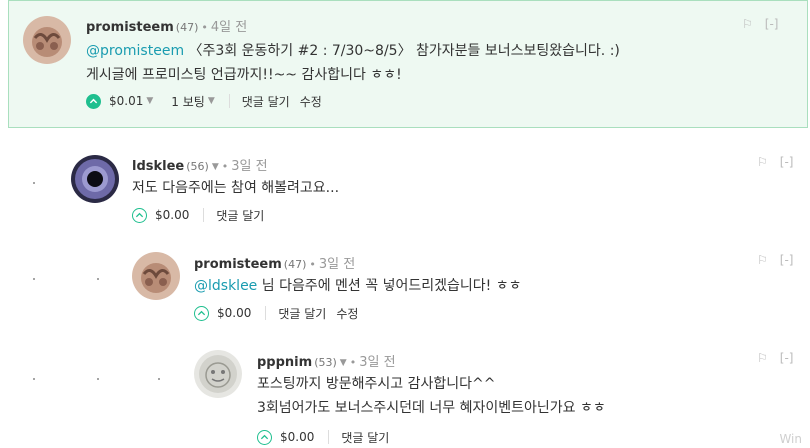  I want to click on comment-body-line: 게시글에 프로미스팅 언급까지!!~~ 감사합니다 ㅎㅎ!, so click(244, 75).